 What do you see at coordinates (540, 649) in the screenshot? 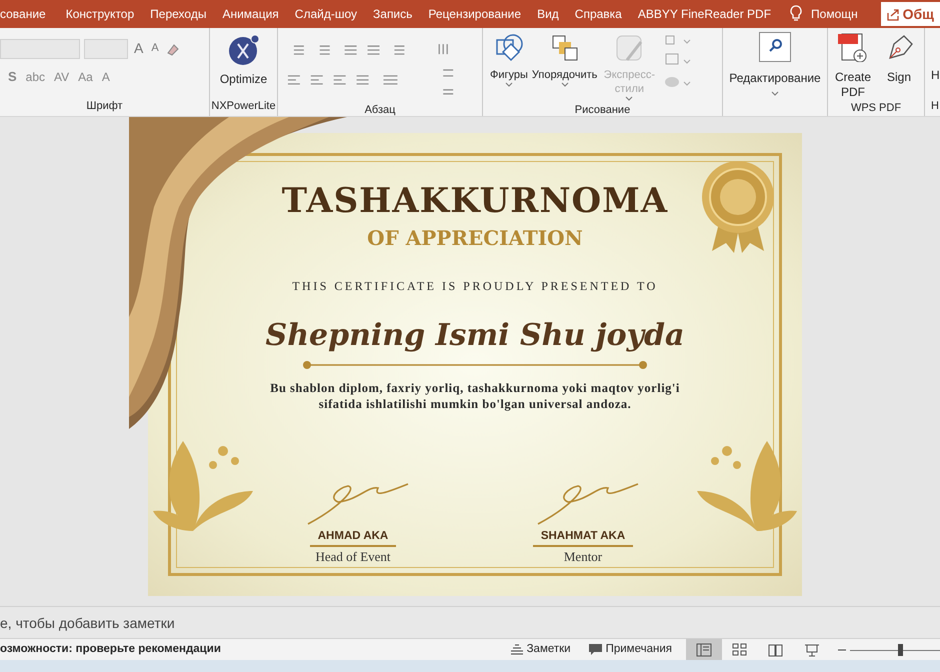
I see `notes-button: Заметки` at bounding box center [540, 649].